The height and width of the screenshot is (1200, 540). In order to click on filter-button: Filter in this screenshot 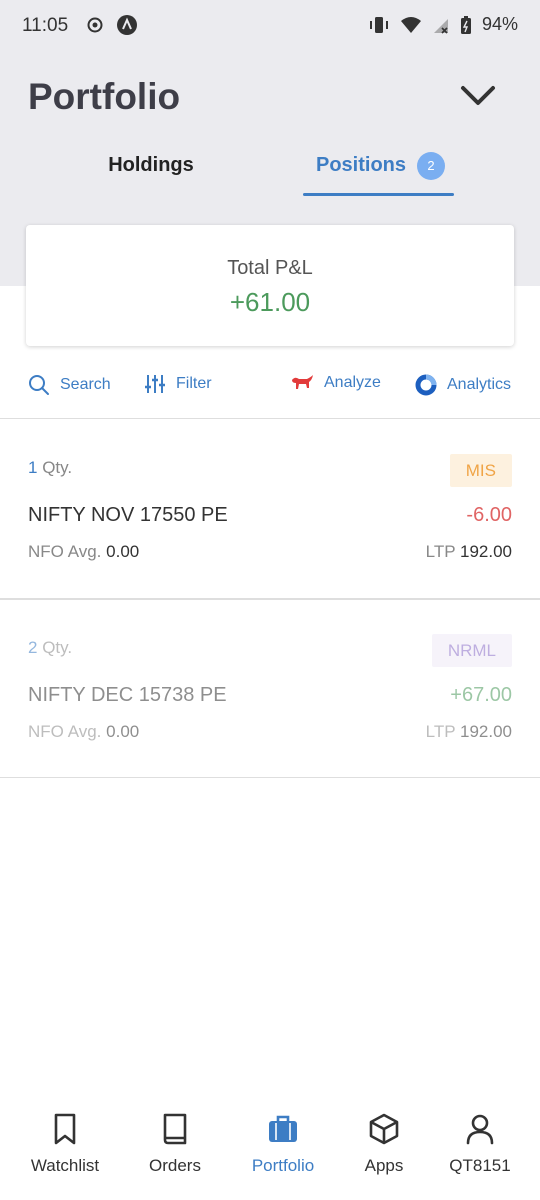, I will do `click(178, 384)`.